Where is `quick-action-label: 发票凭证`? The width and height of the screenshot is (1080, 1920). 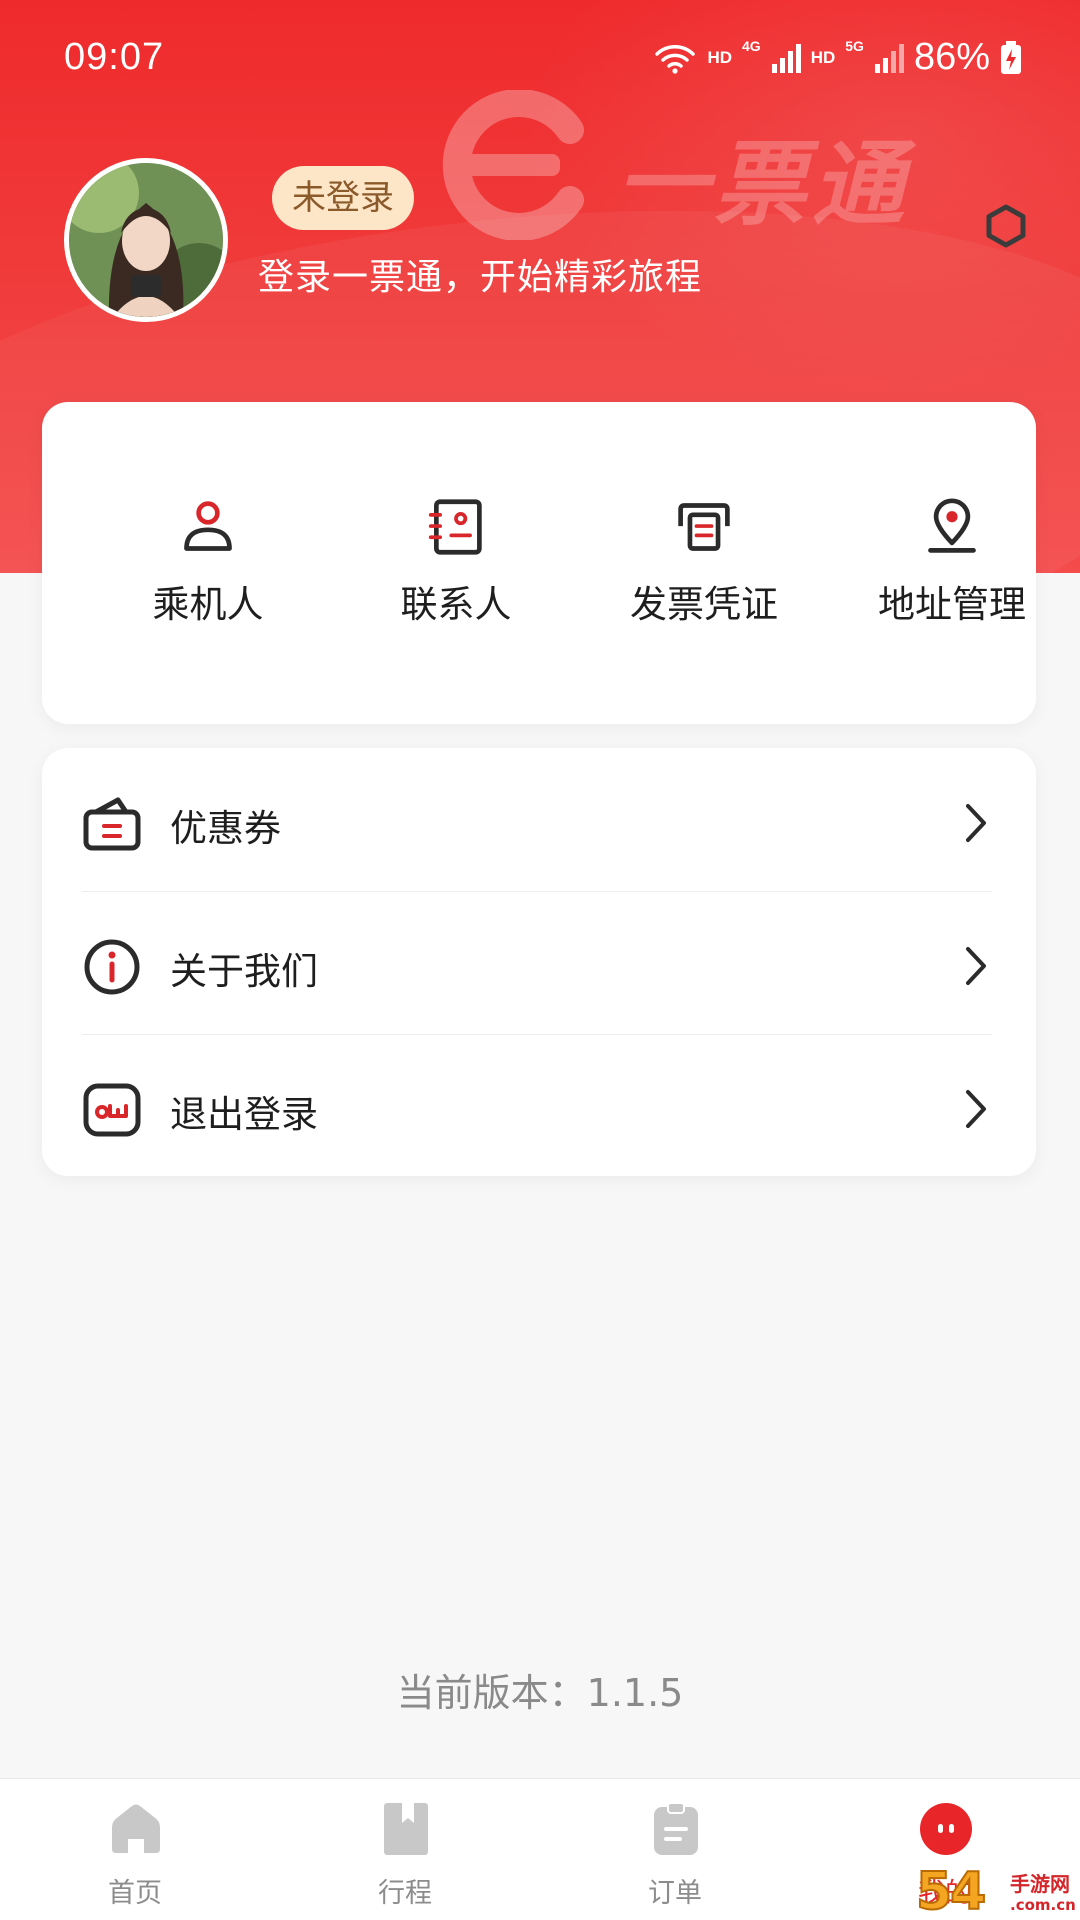 quick-action-label: 发票凭证 is located at coordinates (704, 604).